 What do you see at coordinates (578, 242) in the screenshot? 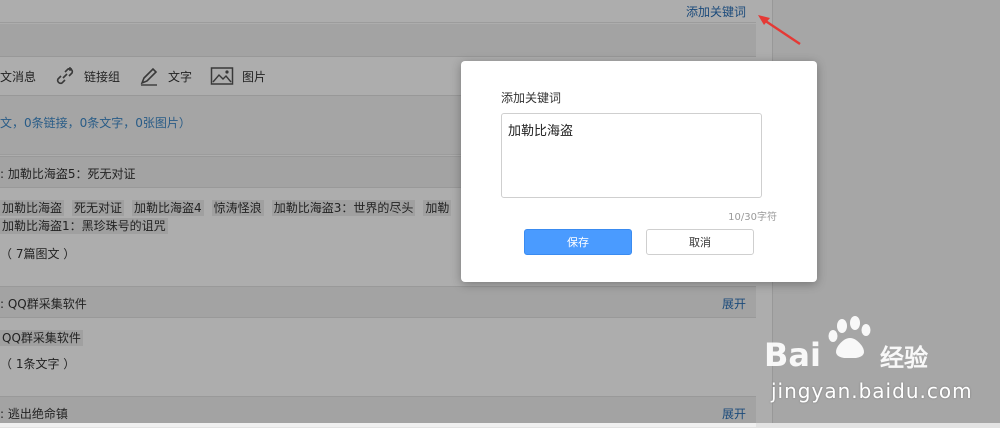
I see `save-button: 保存` at bounding box center [578, 242].